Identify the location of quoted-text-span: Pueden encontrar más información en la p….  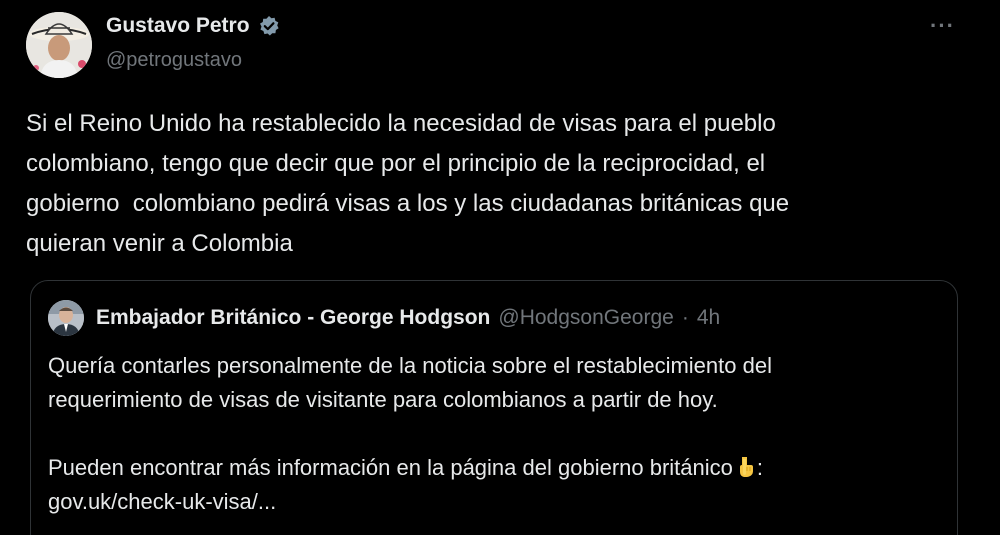
(390, 467).